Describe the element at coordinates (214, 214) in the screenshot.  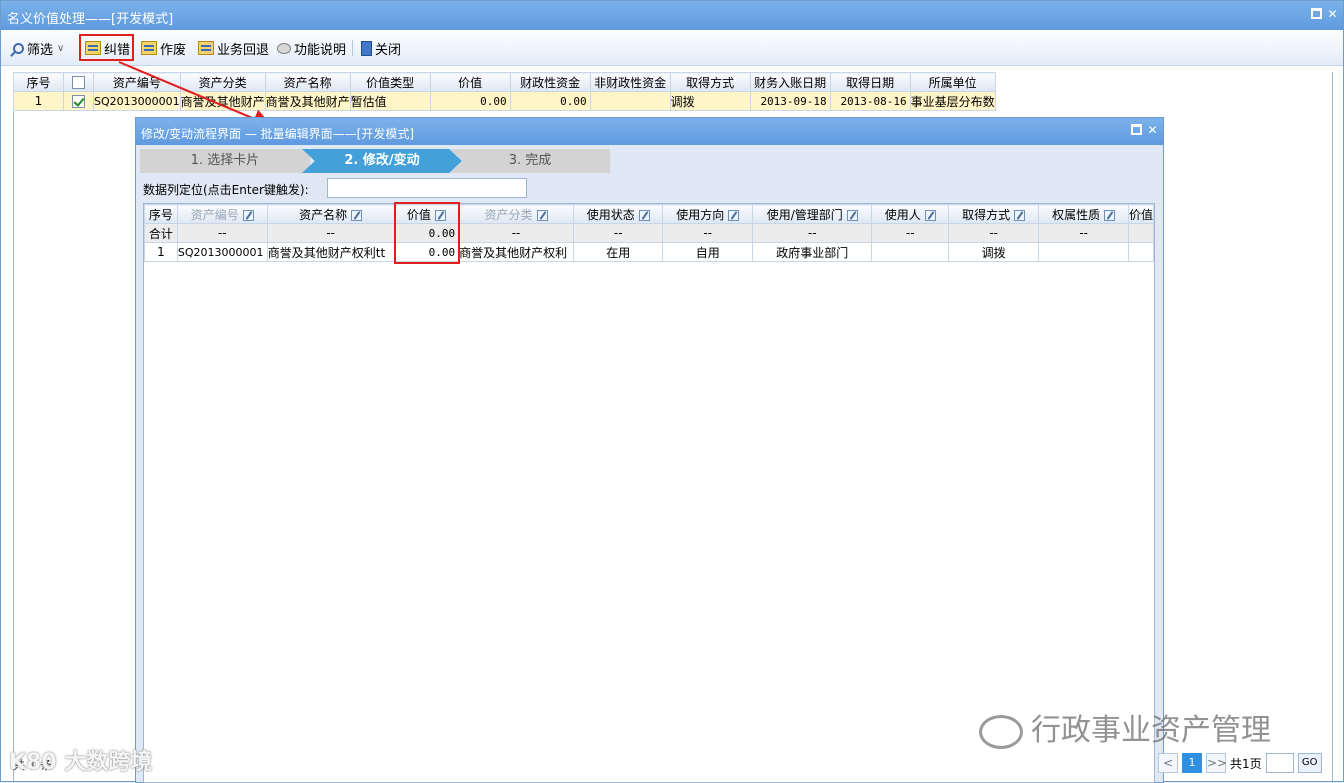
I see `col-header-label: 资产编号` at that location.